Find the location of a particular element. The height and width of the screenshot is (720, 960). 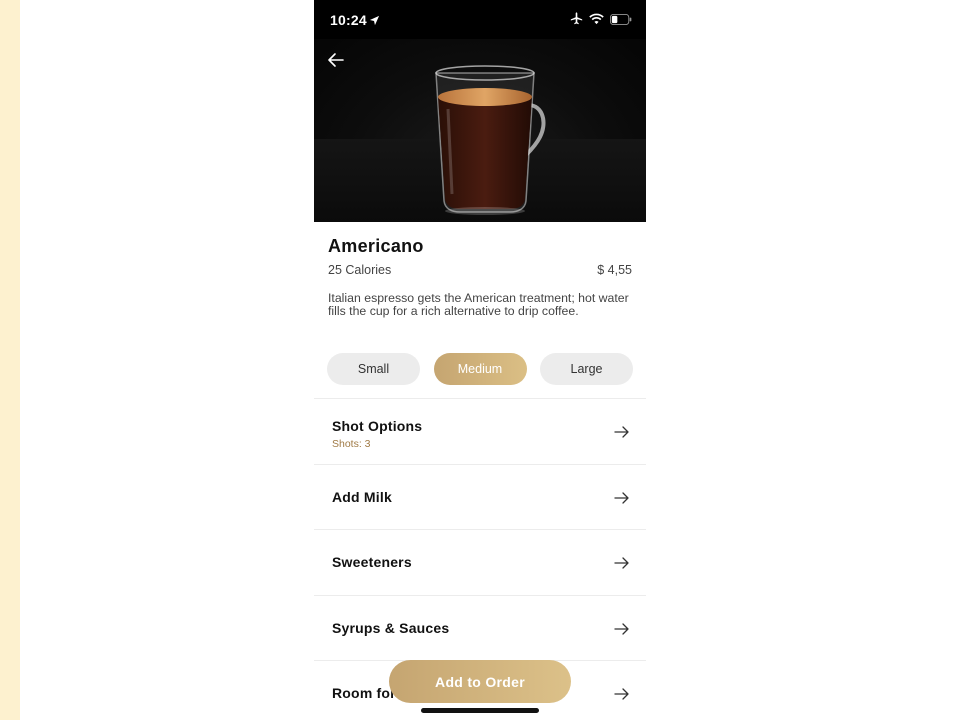

home-indicator is located at coordinates (480, 710).